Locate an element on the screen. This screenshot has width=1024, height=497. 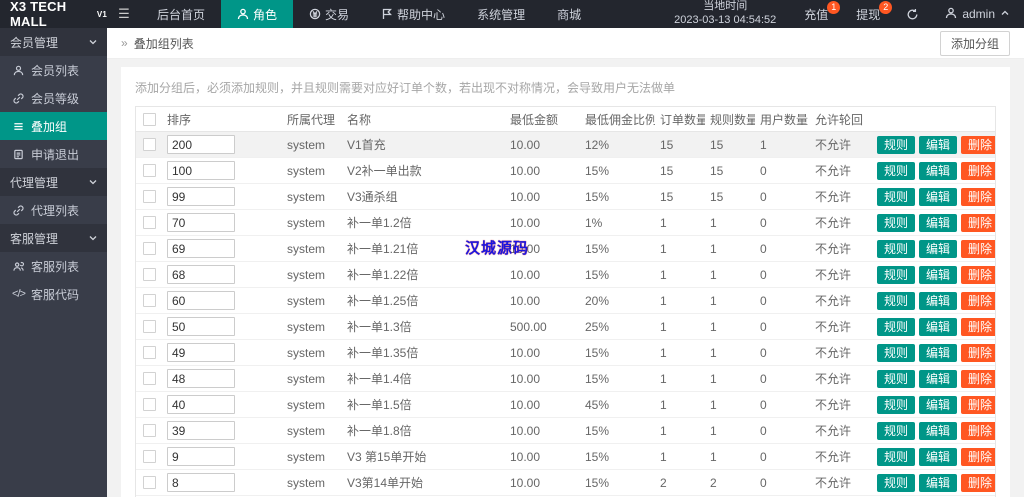
nav-item-system-admin: 系统管理 is located at coordinates (501, 14).